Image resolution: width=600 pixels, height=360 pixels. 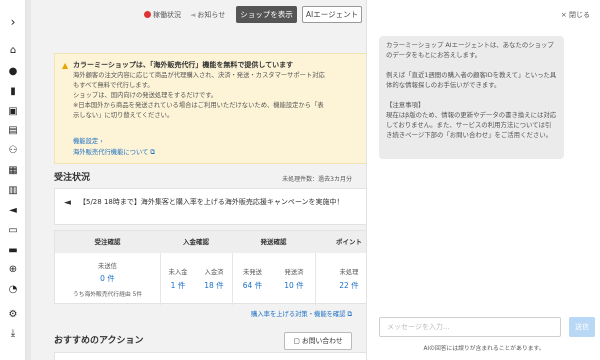 I want to click on save-icon: ▣, so click(x=13, y=112).